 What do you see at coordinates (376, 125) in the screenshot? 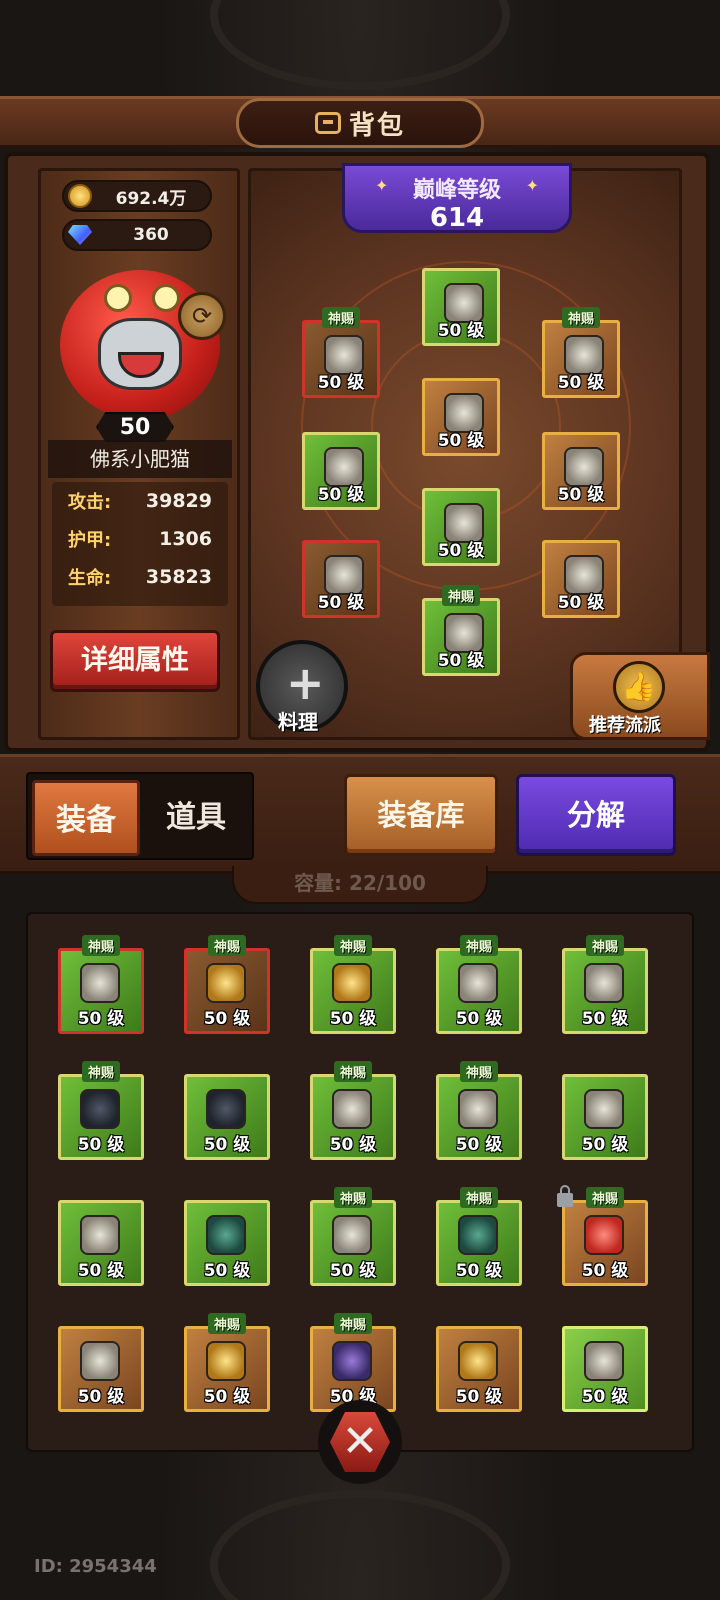
I see `page-title: 背包` at bounding box center [376, 125].